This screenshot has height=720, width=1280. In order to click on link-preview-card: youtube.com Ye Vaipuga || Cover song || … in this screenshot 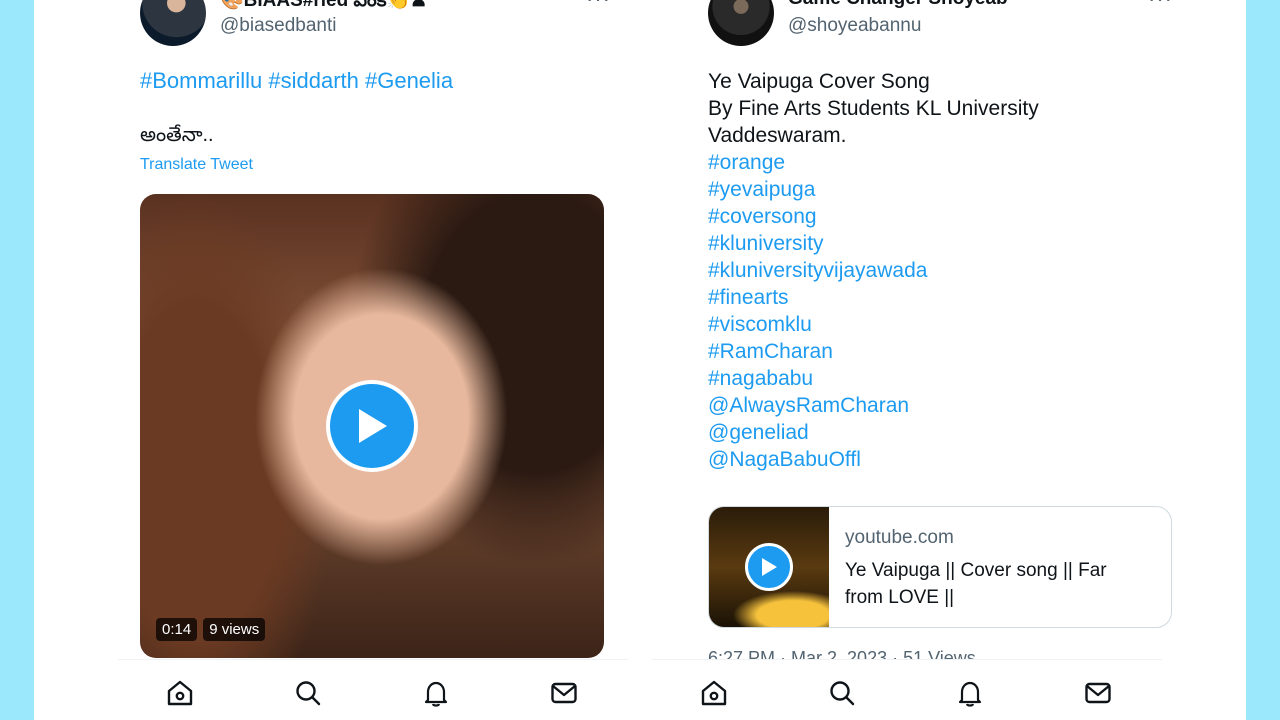, I will do `click(940, 567)`.